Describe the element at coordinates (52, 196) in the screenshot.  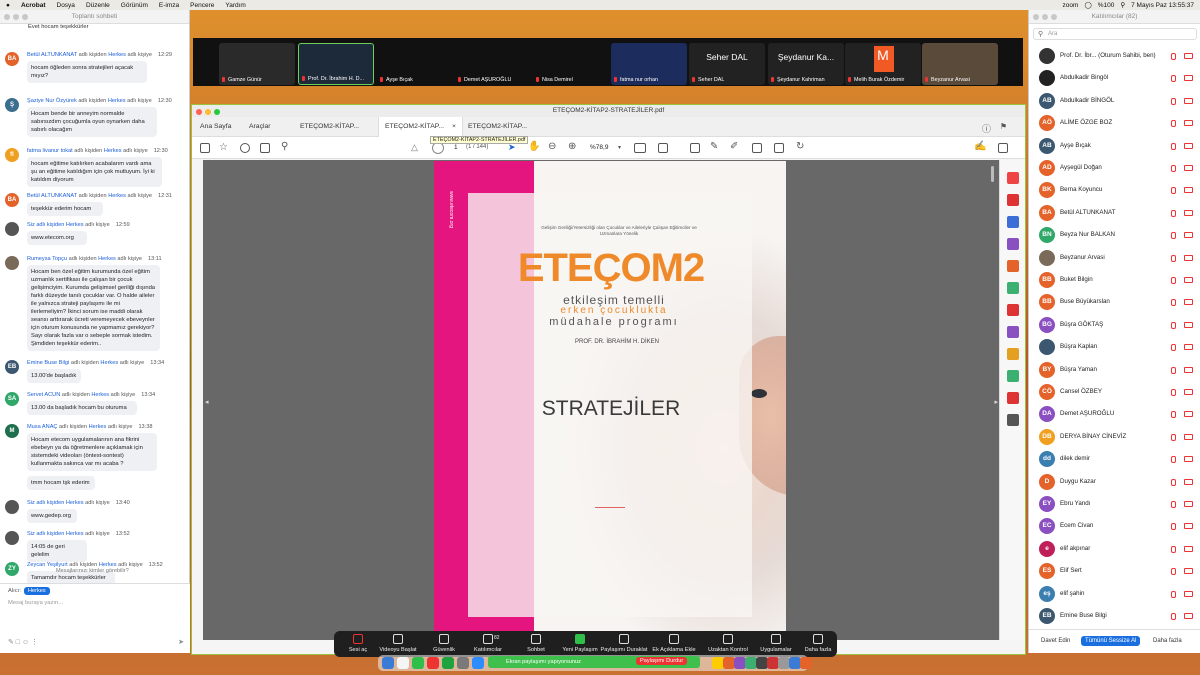
I see `sender-name: Betül ALTUNKANAT` at that location.